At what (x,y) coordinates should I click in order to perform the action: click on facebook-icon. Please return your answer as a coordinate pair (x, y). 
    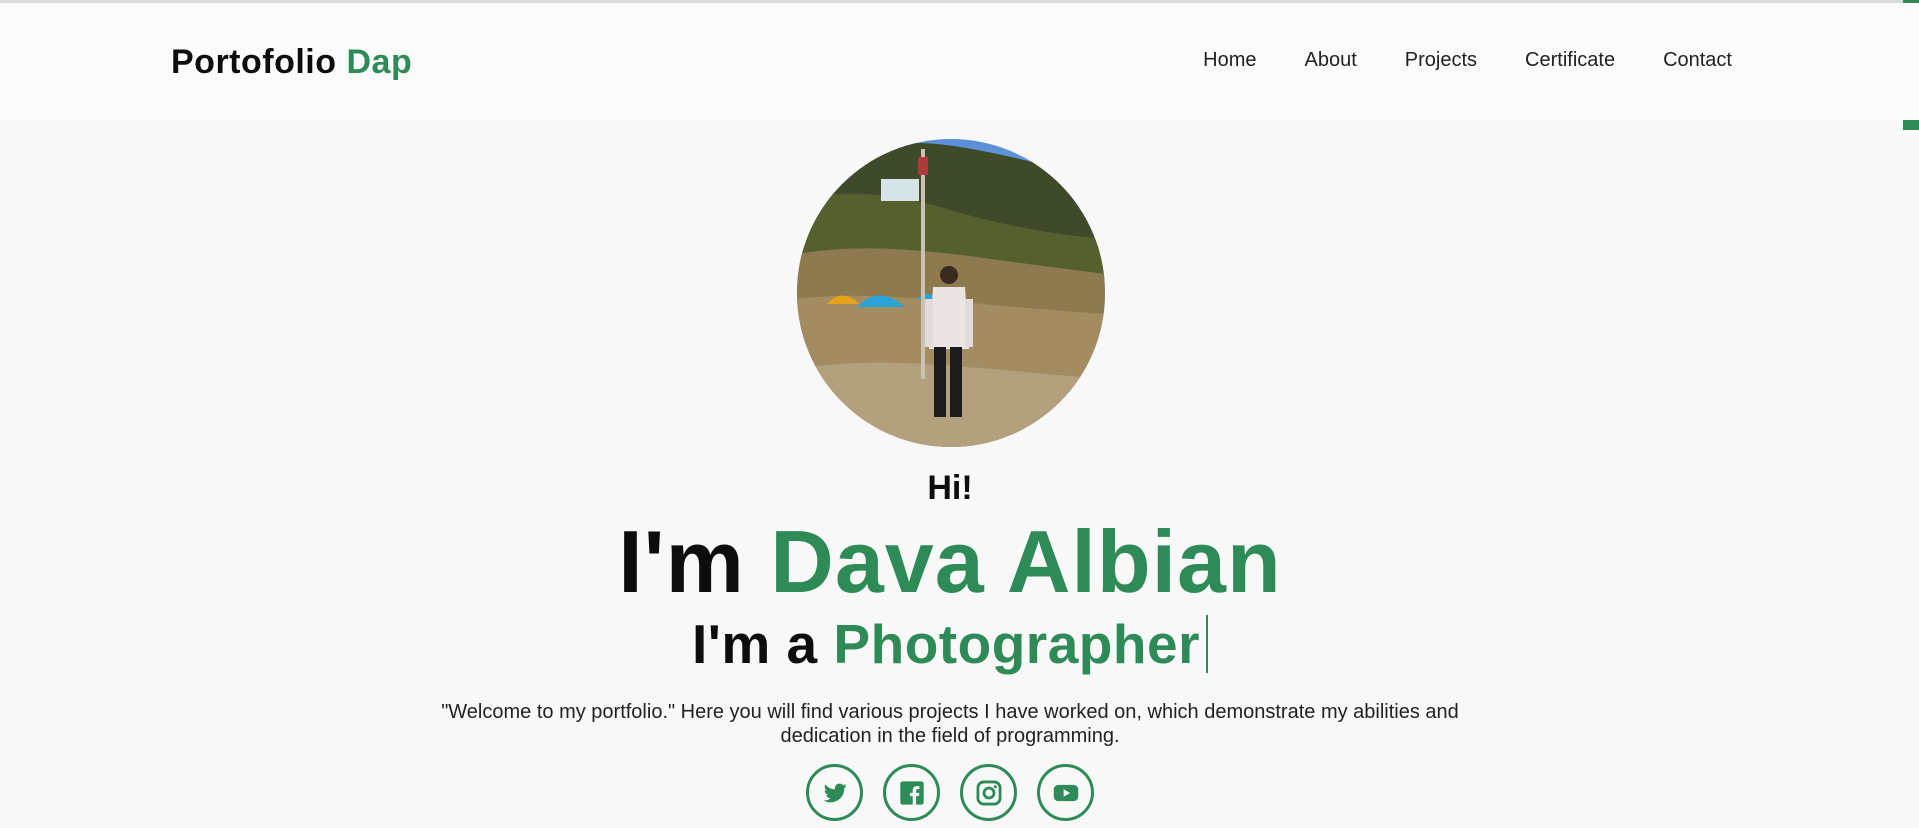
    Looking at the image, I should click on (911, 792).